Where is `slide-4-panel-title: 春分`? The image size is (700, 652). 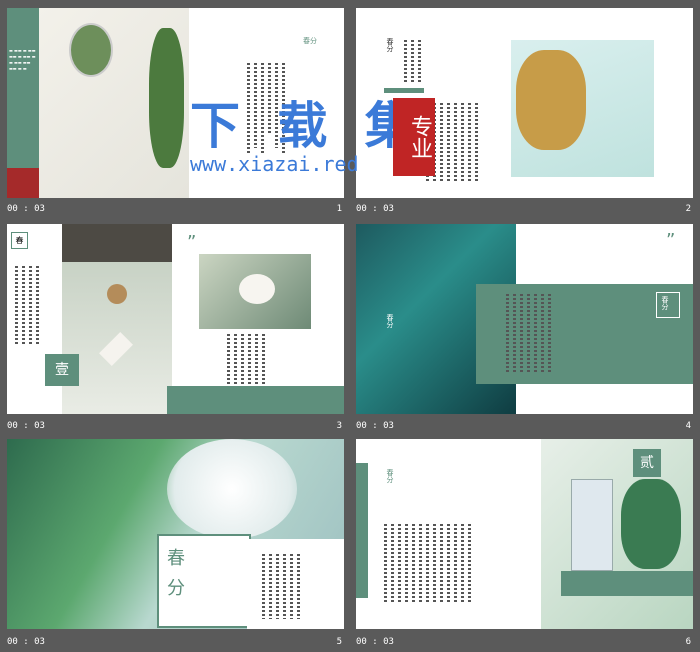
slide-4-panel-title: 春分 is located at coordinates (665, 303).